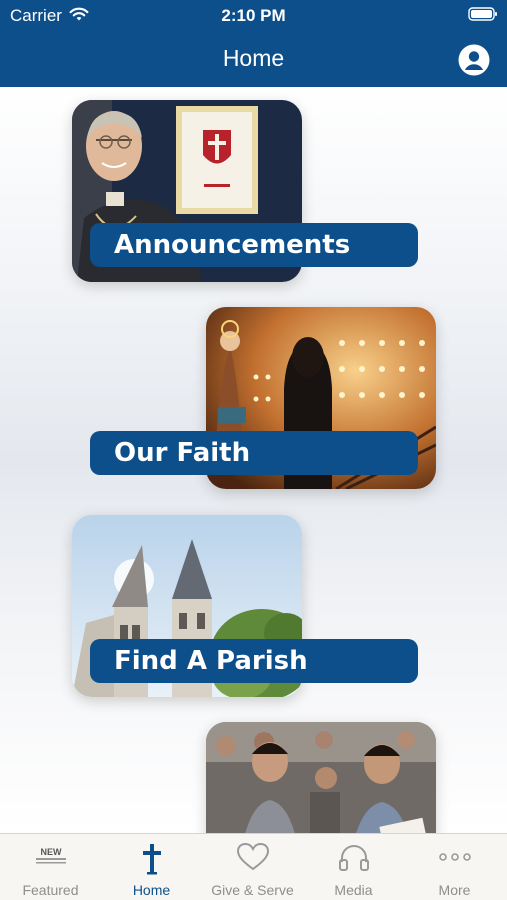 The height and width of the screenshot is (900, 507). What do you see at coordinates (454, 867) in the screenshot?
I see `tab-more: More` at bounding box center [454, 867].